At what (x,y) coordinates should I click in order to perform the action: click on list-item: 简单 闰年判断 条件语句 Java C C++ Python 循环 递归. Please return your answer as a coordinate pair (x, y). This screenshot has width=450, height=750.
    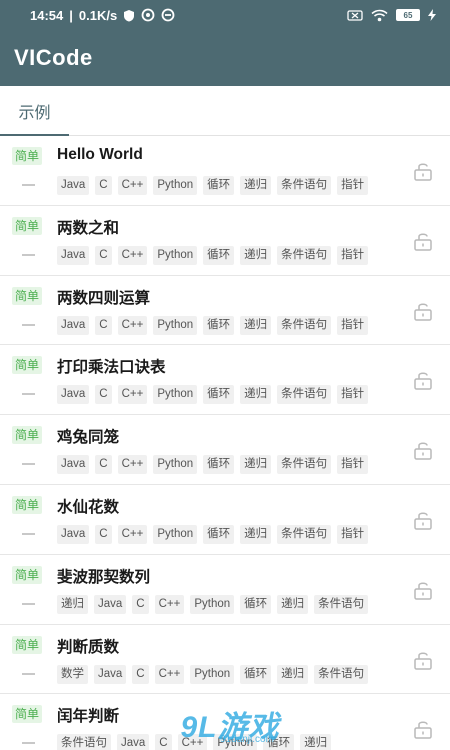
    Looking at the image, I should click on (225, 722).